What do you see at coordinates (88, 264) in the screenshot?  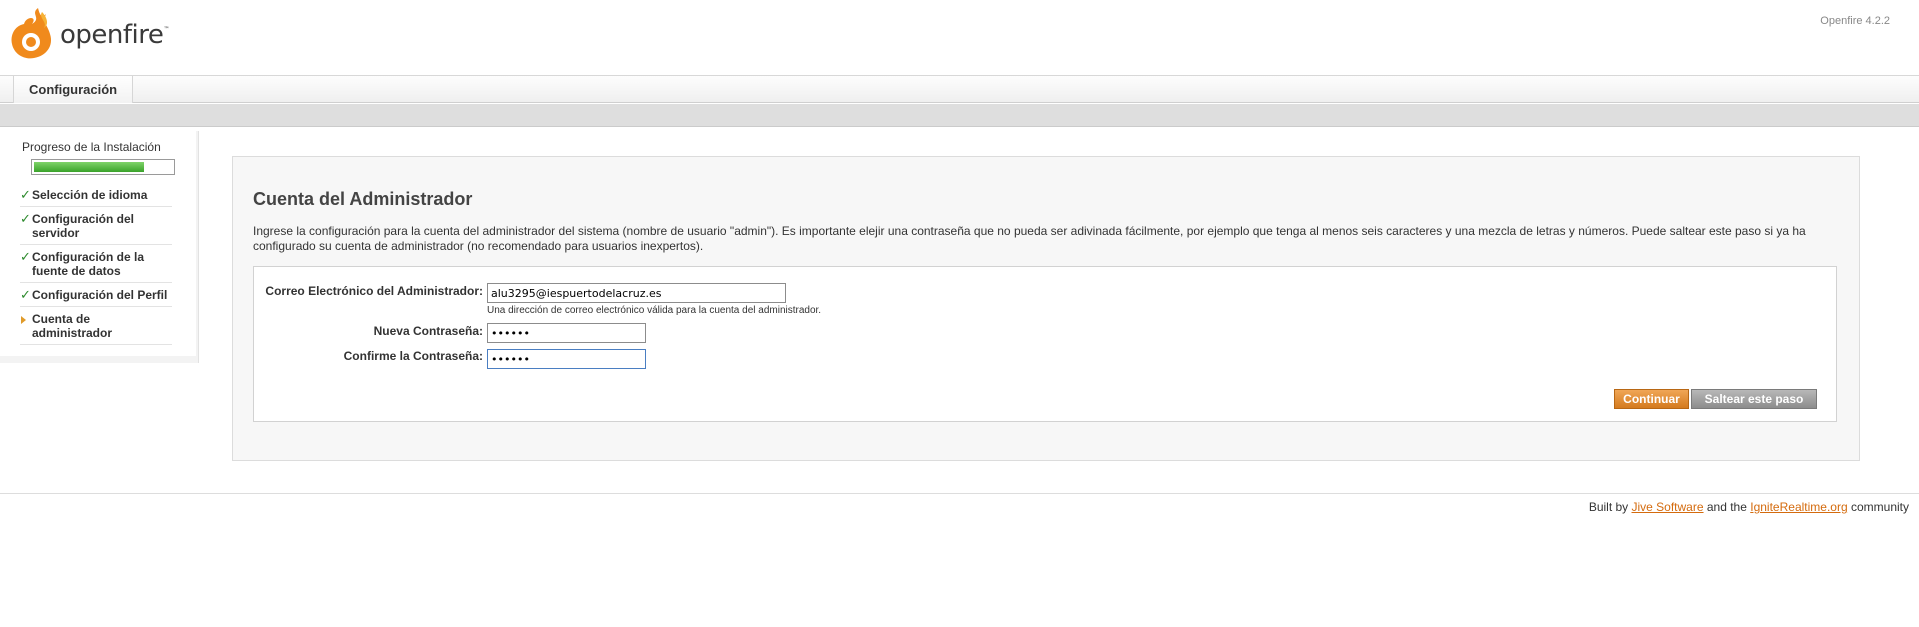 I see `step-label: Configuración de la fuente de datos` at bounding box center [88, 264].